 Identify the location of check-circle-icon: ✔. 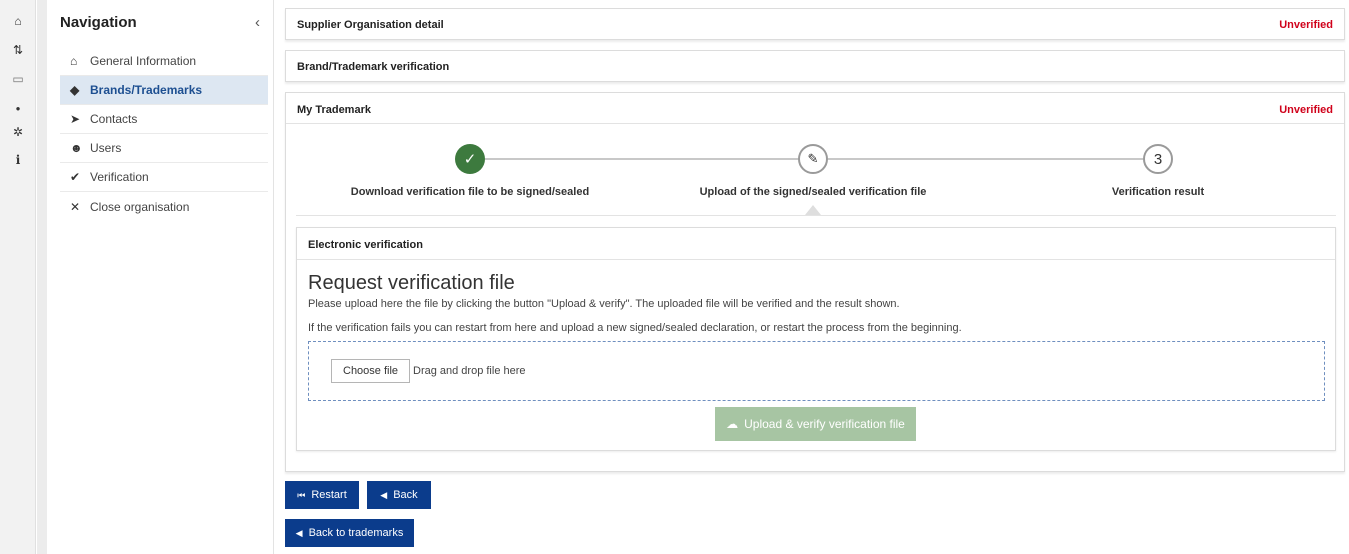
(75, 177).